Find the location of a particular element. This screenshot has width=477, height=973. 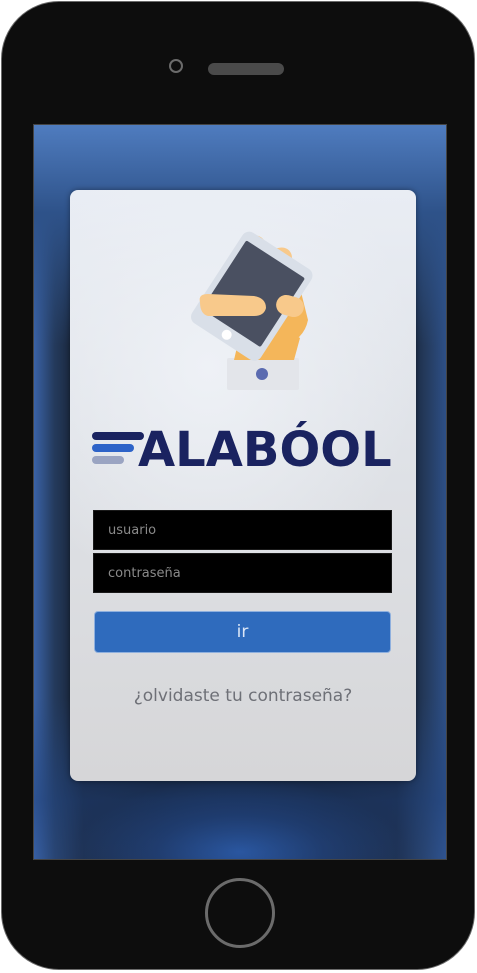

earpiece-speaker is located at coordinates (246, 69).